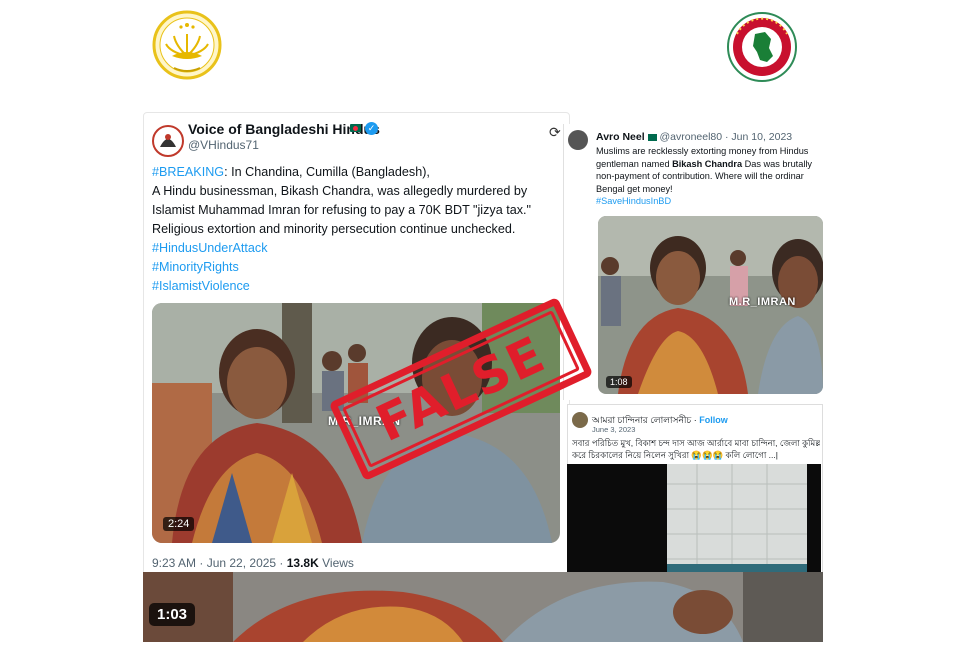  I want to click on tweet-line-text: Das was brutally, so click(777, 163).